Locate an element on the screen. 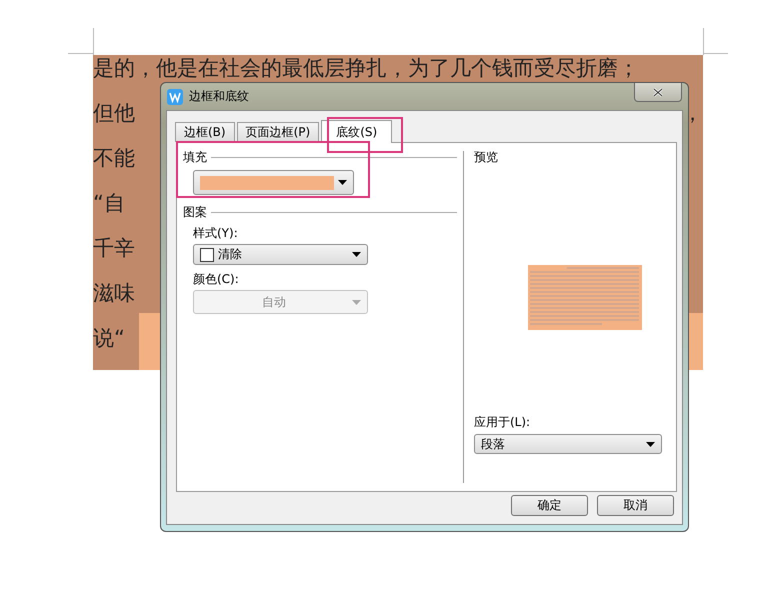 The width and height of the screenshot is (779, 608). close-button is located at coordinates (658, 92).